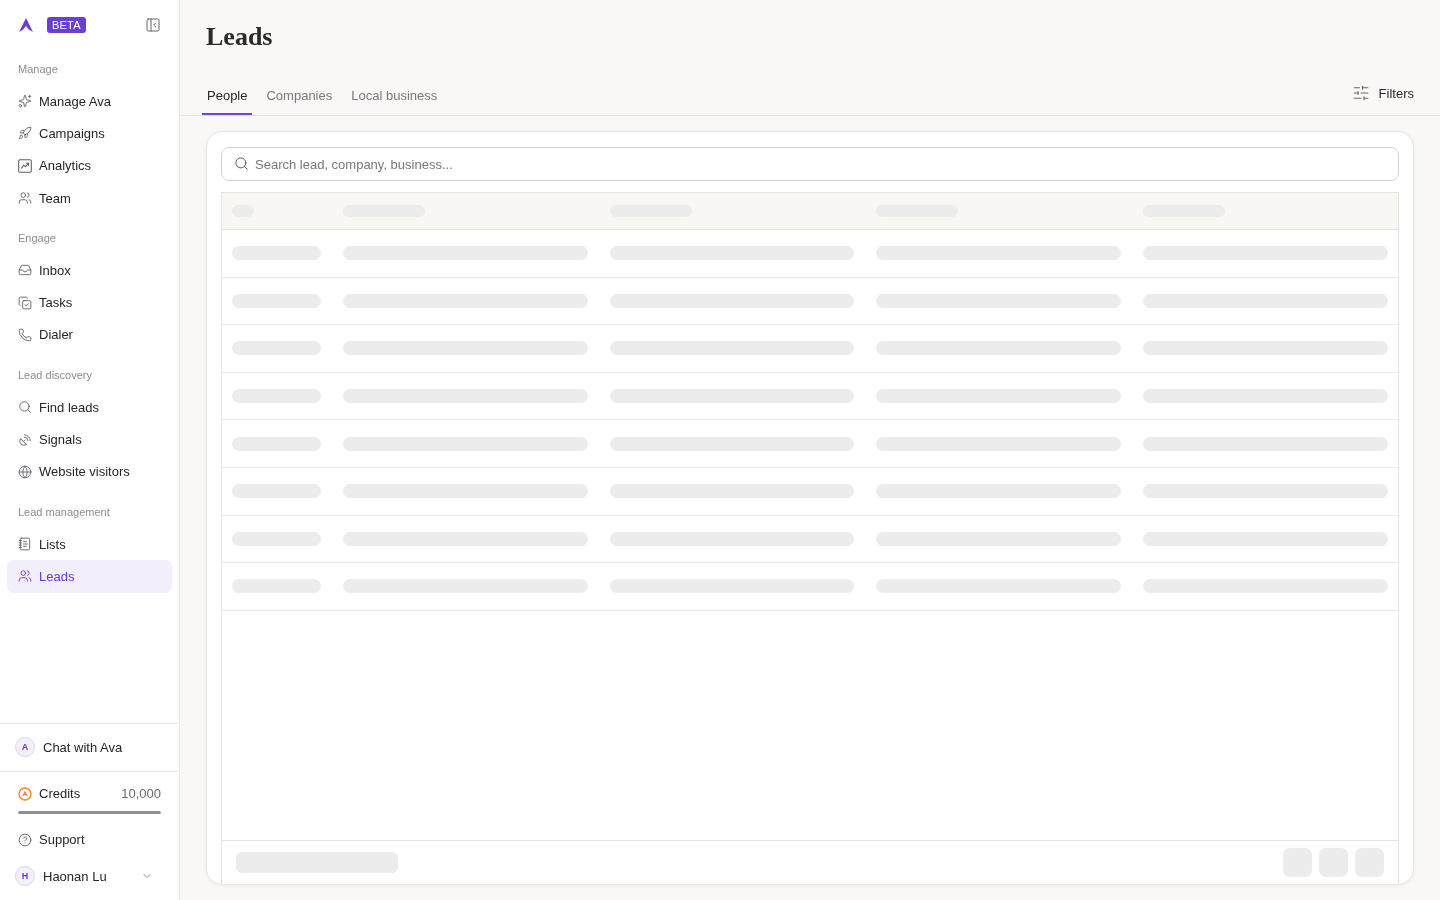 This screenshot has width=1440, height=900. I want to click on help-icon, so click(25, 839).